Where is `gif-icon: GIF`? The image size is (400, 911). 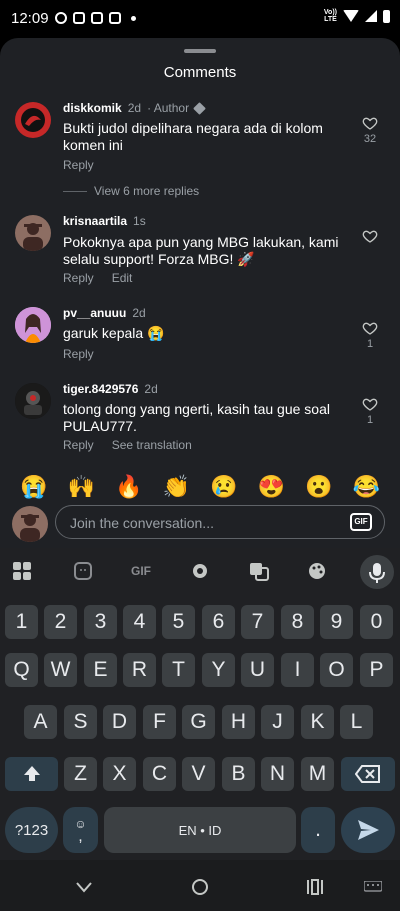
gif-icon: GIF is located at coordinates (141, 571).